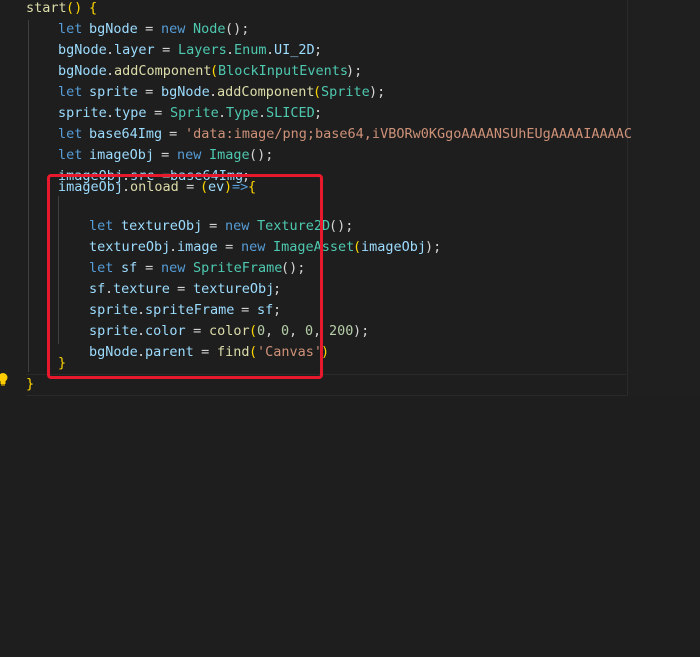 This screenshot has height=657, width=700. Describe the element at coordinates (350, 400) in the screenshot. I see `editor-bottom-edge` at that location.